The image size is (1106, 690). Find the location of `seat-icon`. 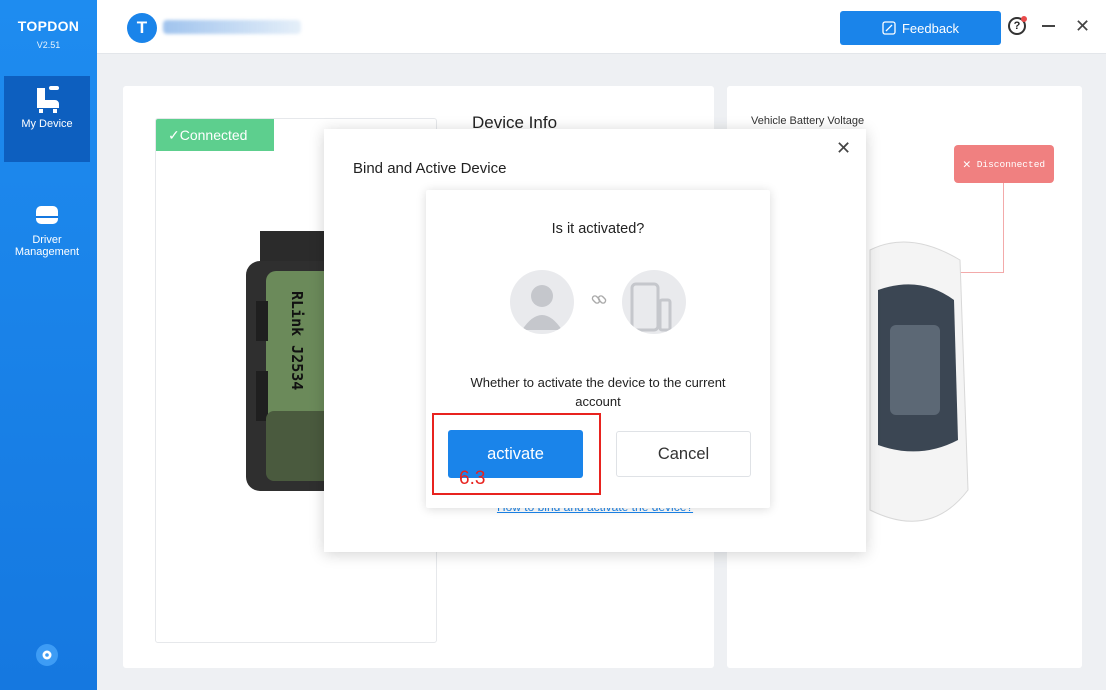

seat-icon is located at coordinates (48, 99).